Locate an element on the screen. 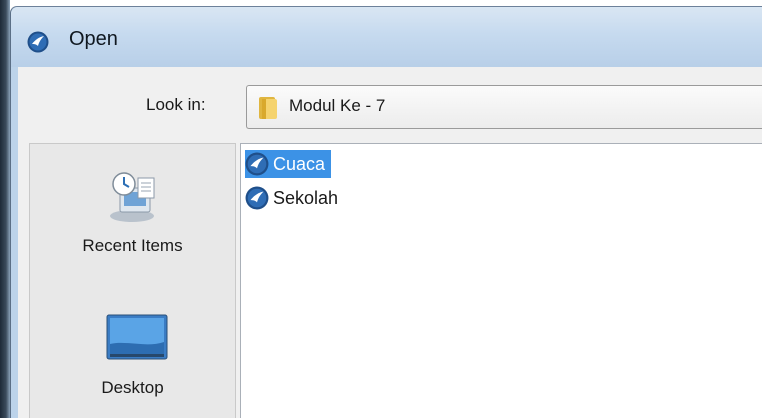 This screenshot has height=418, width=762. file-name: Sekolah is located at coordinates (306, 197).